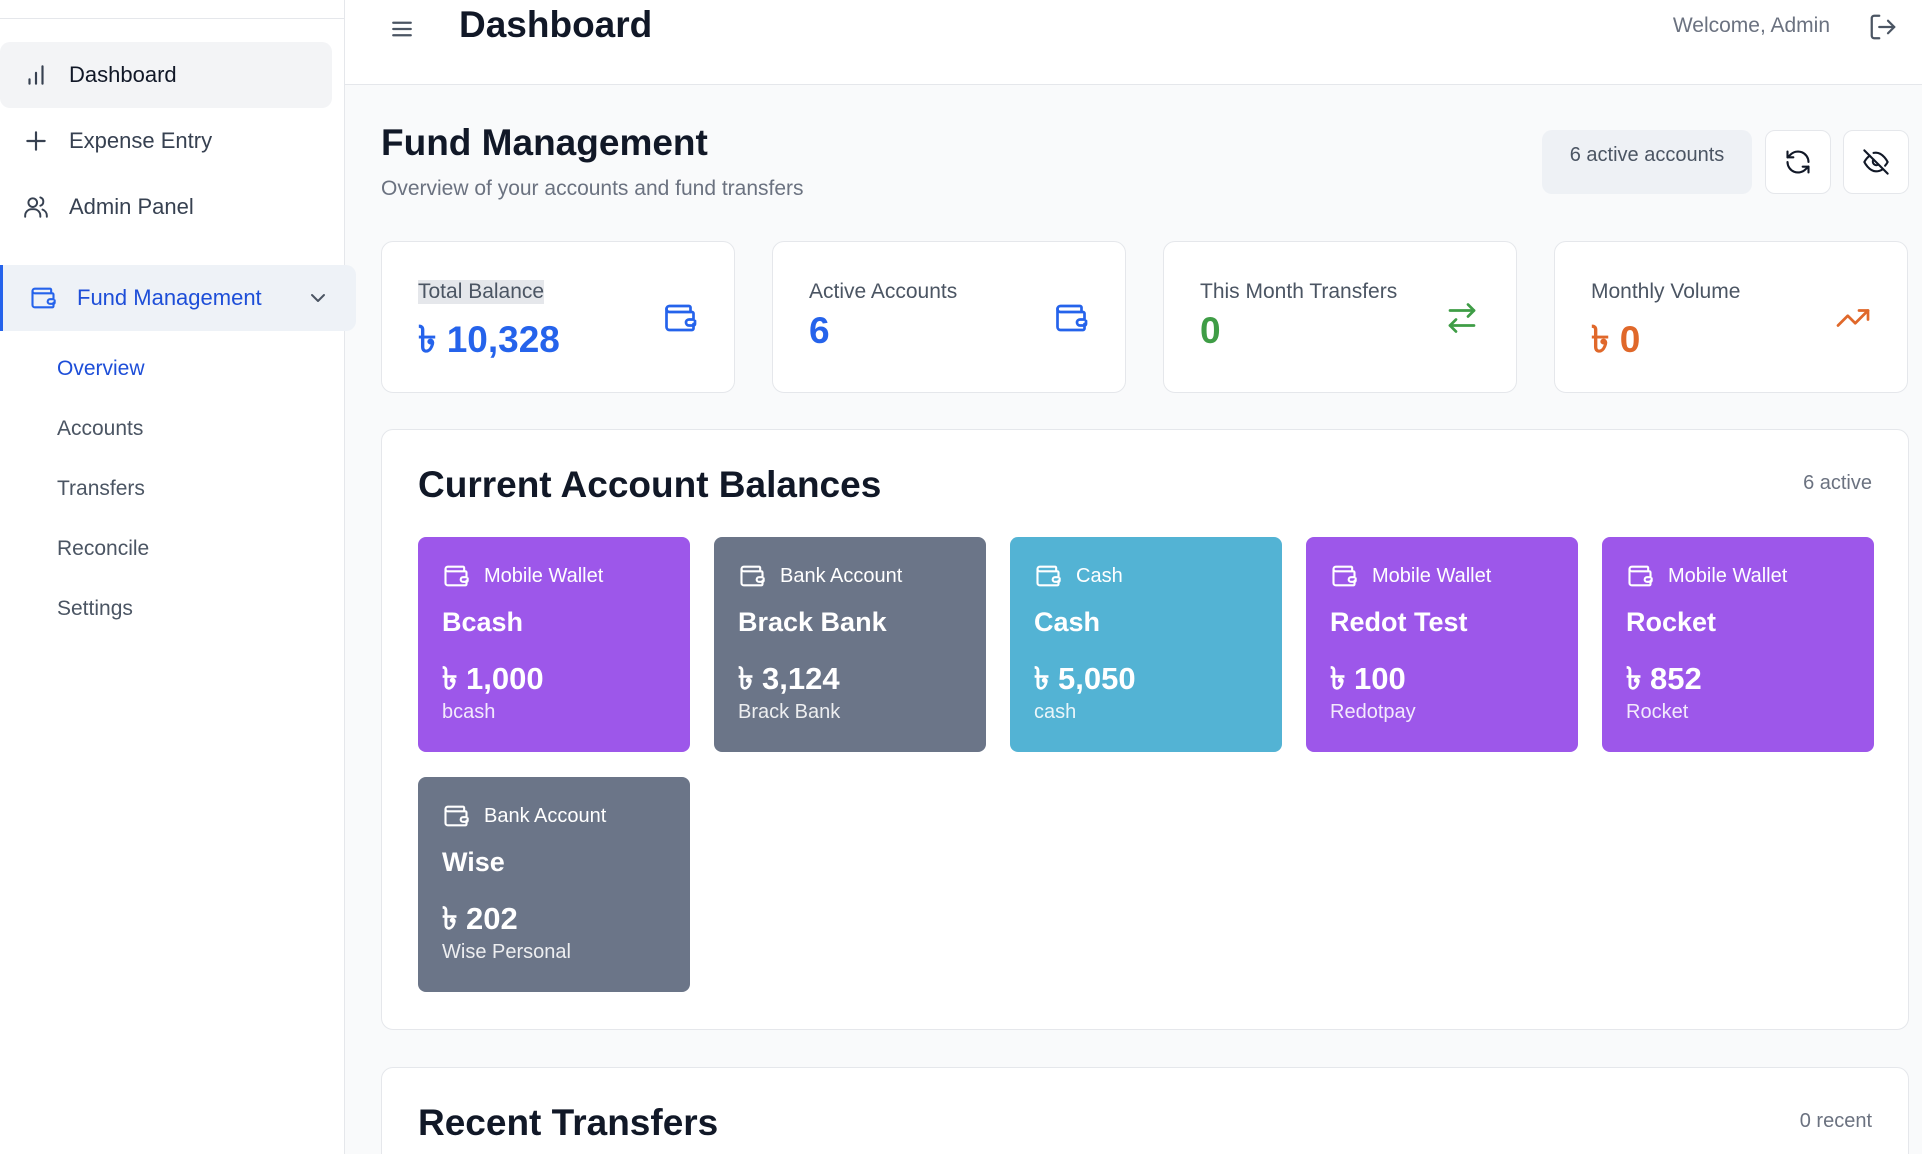 The image size is (1922, 1154). I want to click on sidebar-item-dashboard: Dashboard, so click(166, 75).